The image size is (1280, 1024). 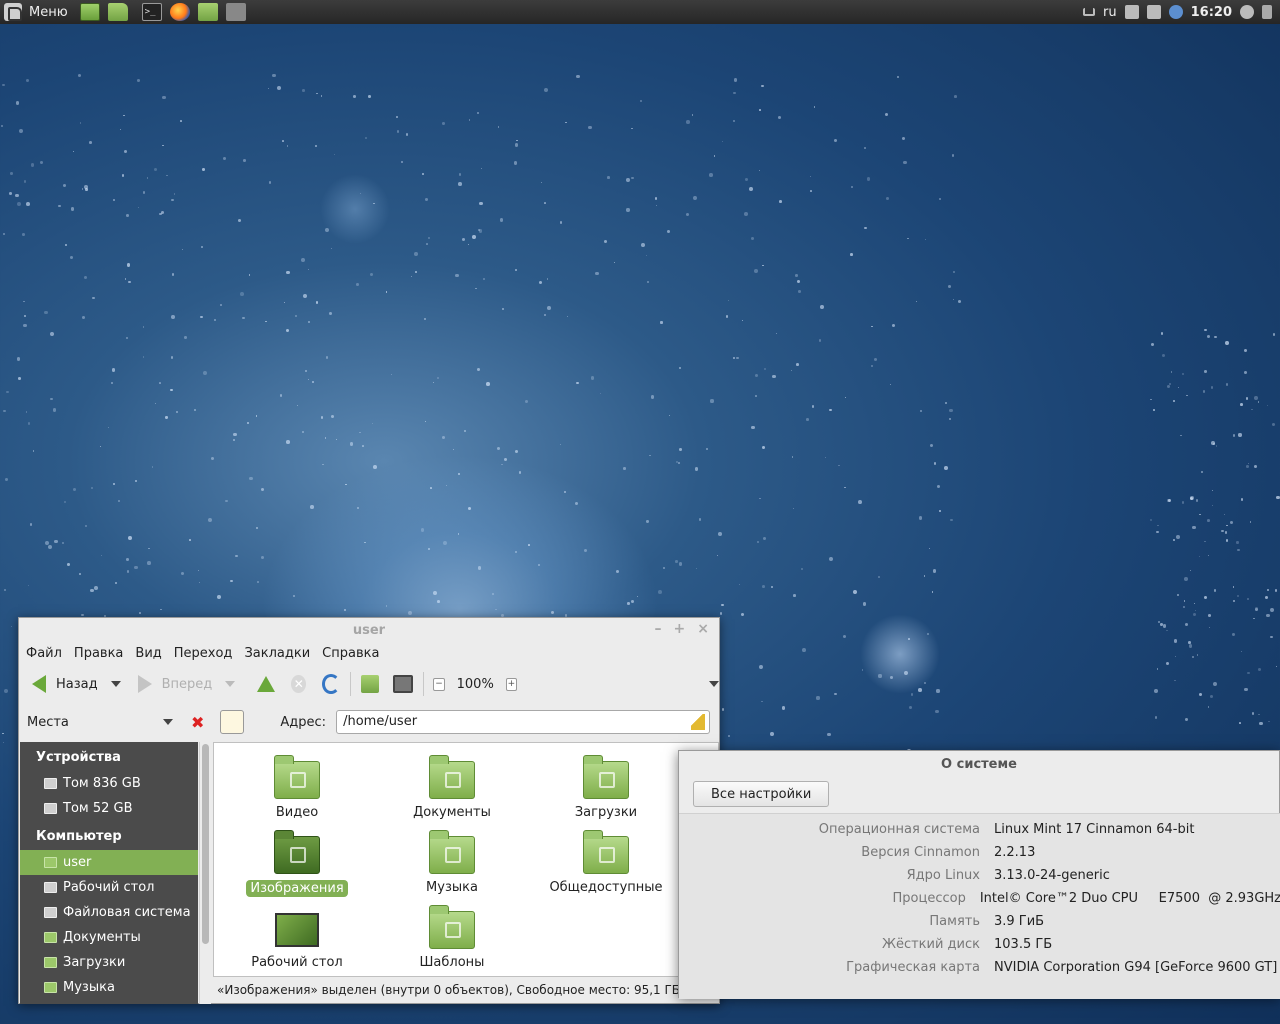 I want to click on launcher-files, so click(x=118, y=12).